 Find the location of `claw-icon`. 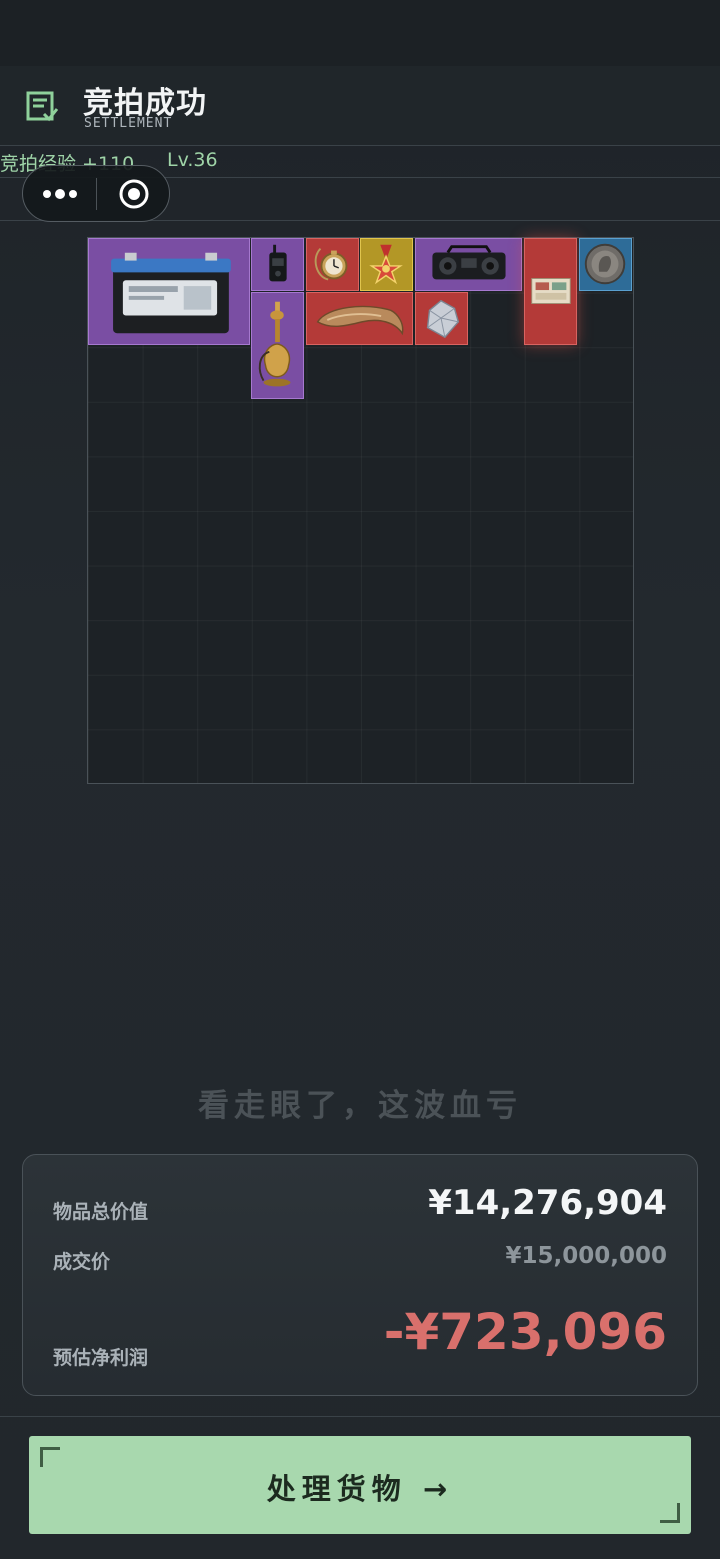

claw-icon is located at coordinates (360, 320).